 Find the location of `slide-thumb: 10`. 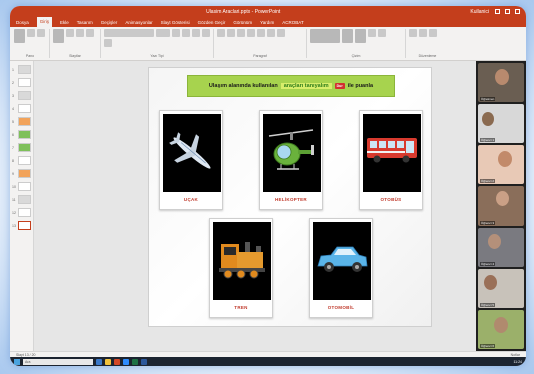

slide-thumb: 10 is located at coordinates (21, 186).